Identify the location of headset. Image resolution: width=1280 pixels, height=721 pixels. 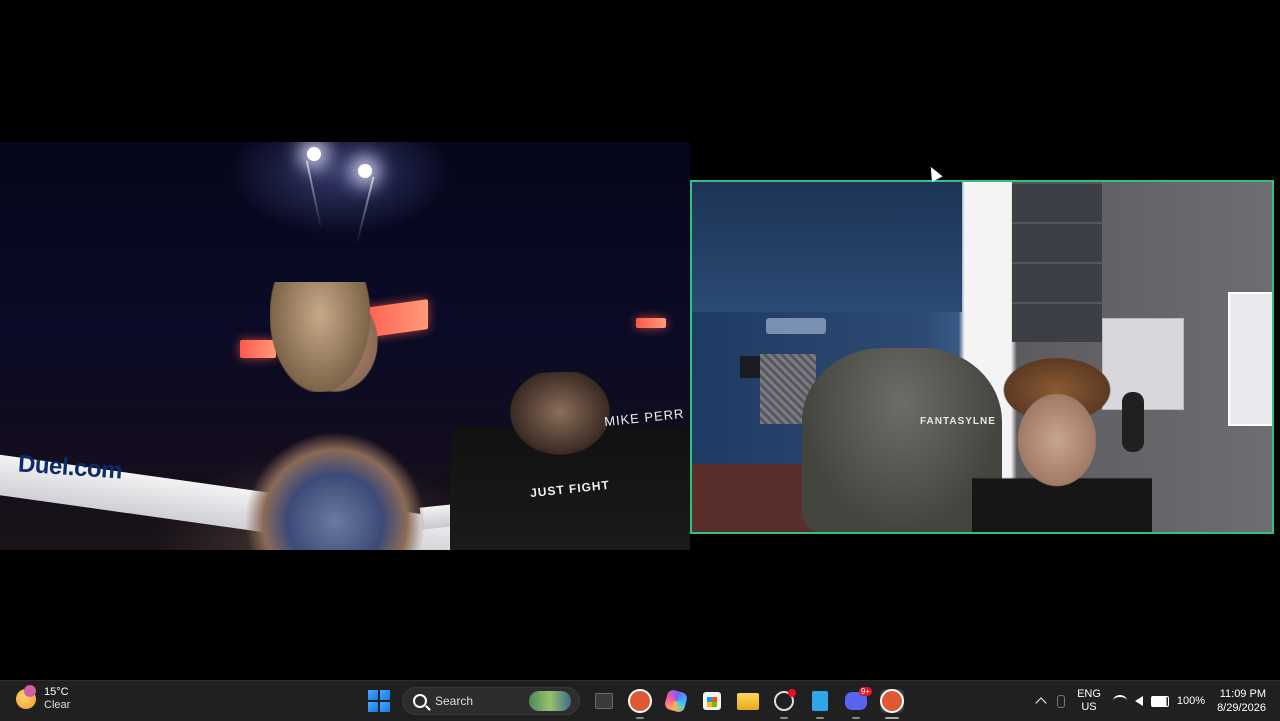
(1133, 422).